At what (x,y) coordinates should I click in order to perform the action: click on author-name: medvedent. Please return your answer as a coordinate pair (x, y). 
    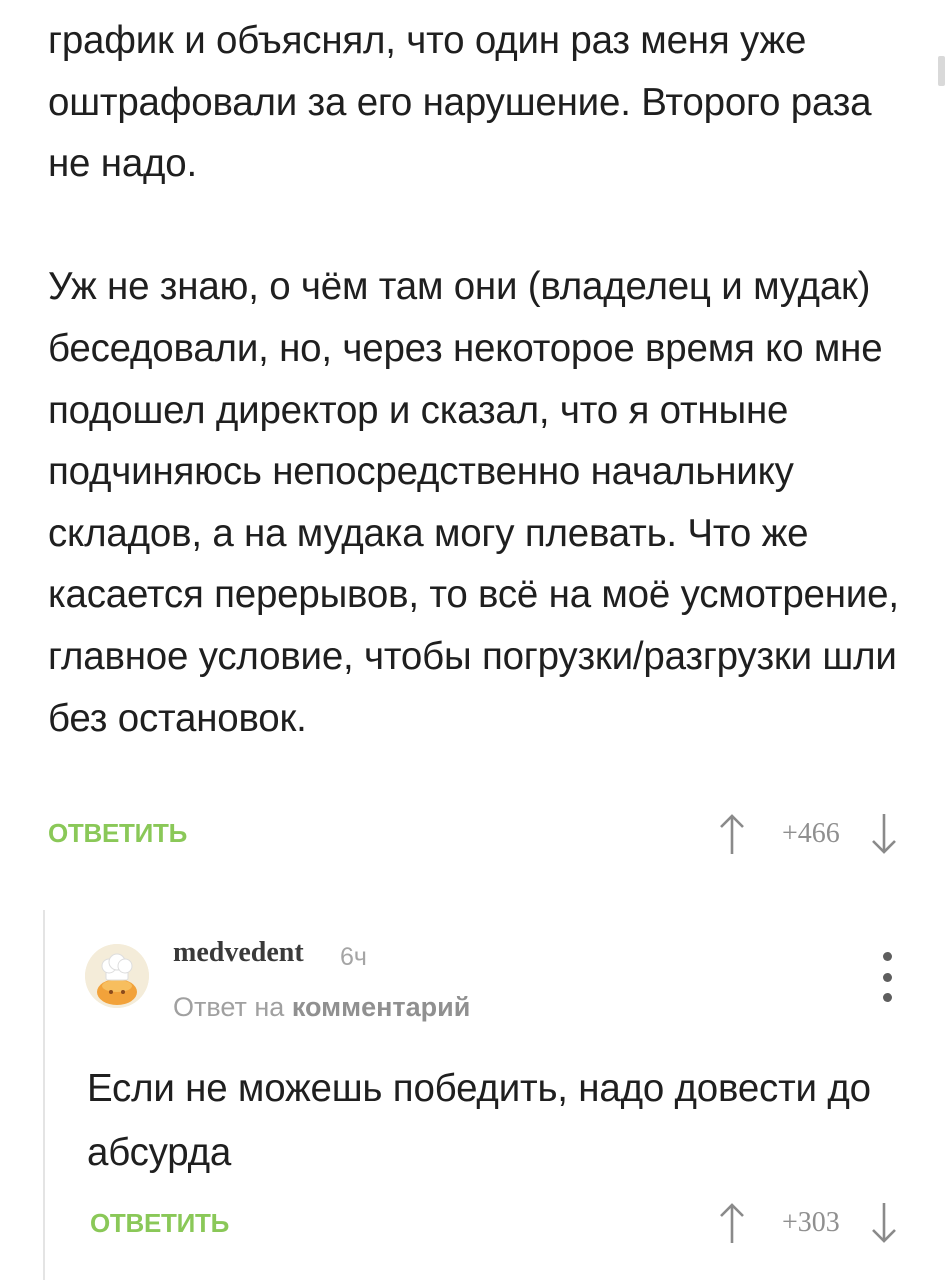
    Looking at the image, I should click on (238, 953).